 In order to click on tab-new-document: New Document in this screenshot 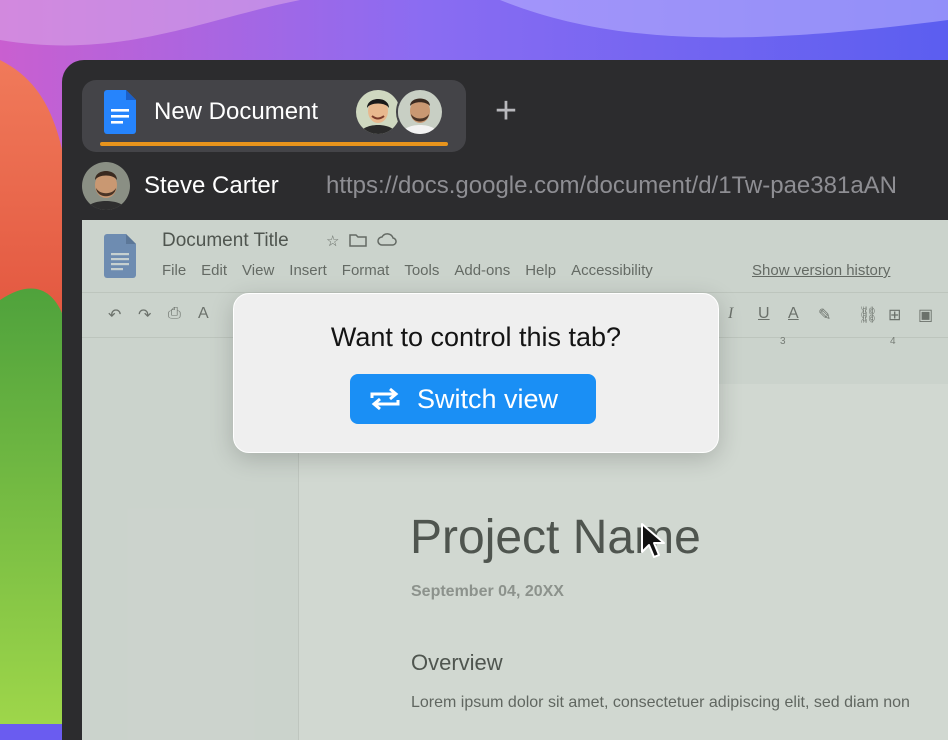, I will do `click(274, 116)`.